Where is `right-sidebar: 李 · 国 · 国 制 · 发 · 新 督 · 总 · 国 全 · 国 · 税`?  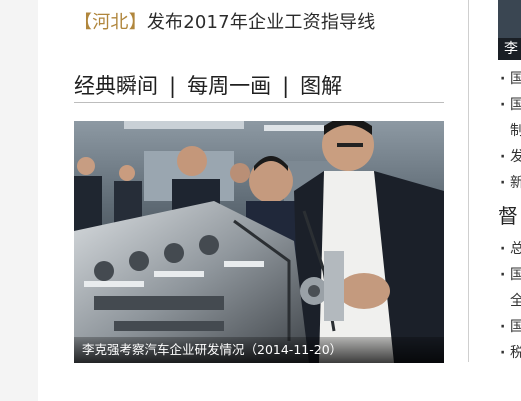 right-sidebar: 李 · 国 · 国 制 · 发 · 新 督 · 总 · 国 全 · 国 · 税 is located at coordinates (509, 200).